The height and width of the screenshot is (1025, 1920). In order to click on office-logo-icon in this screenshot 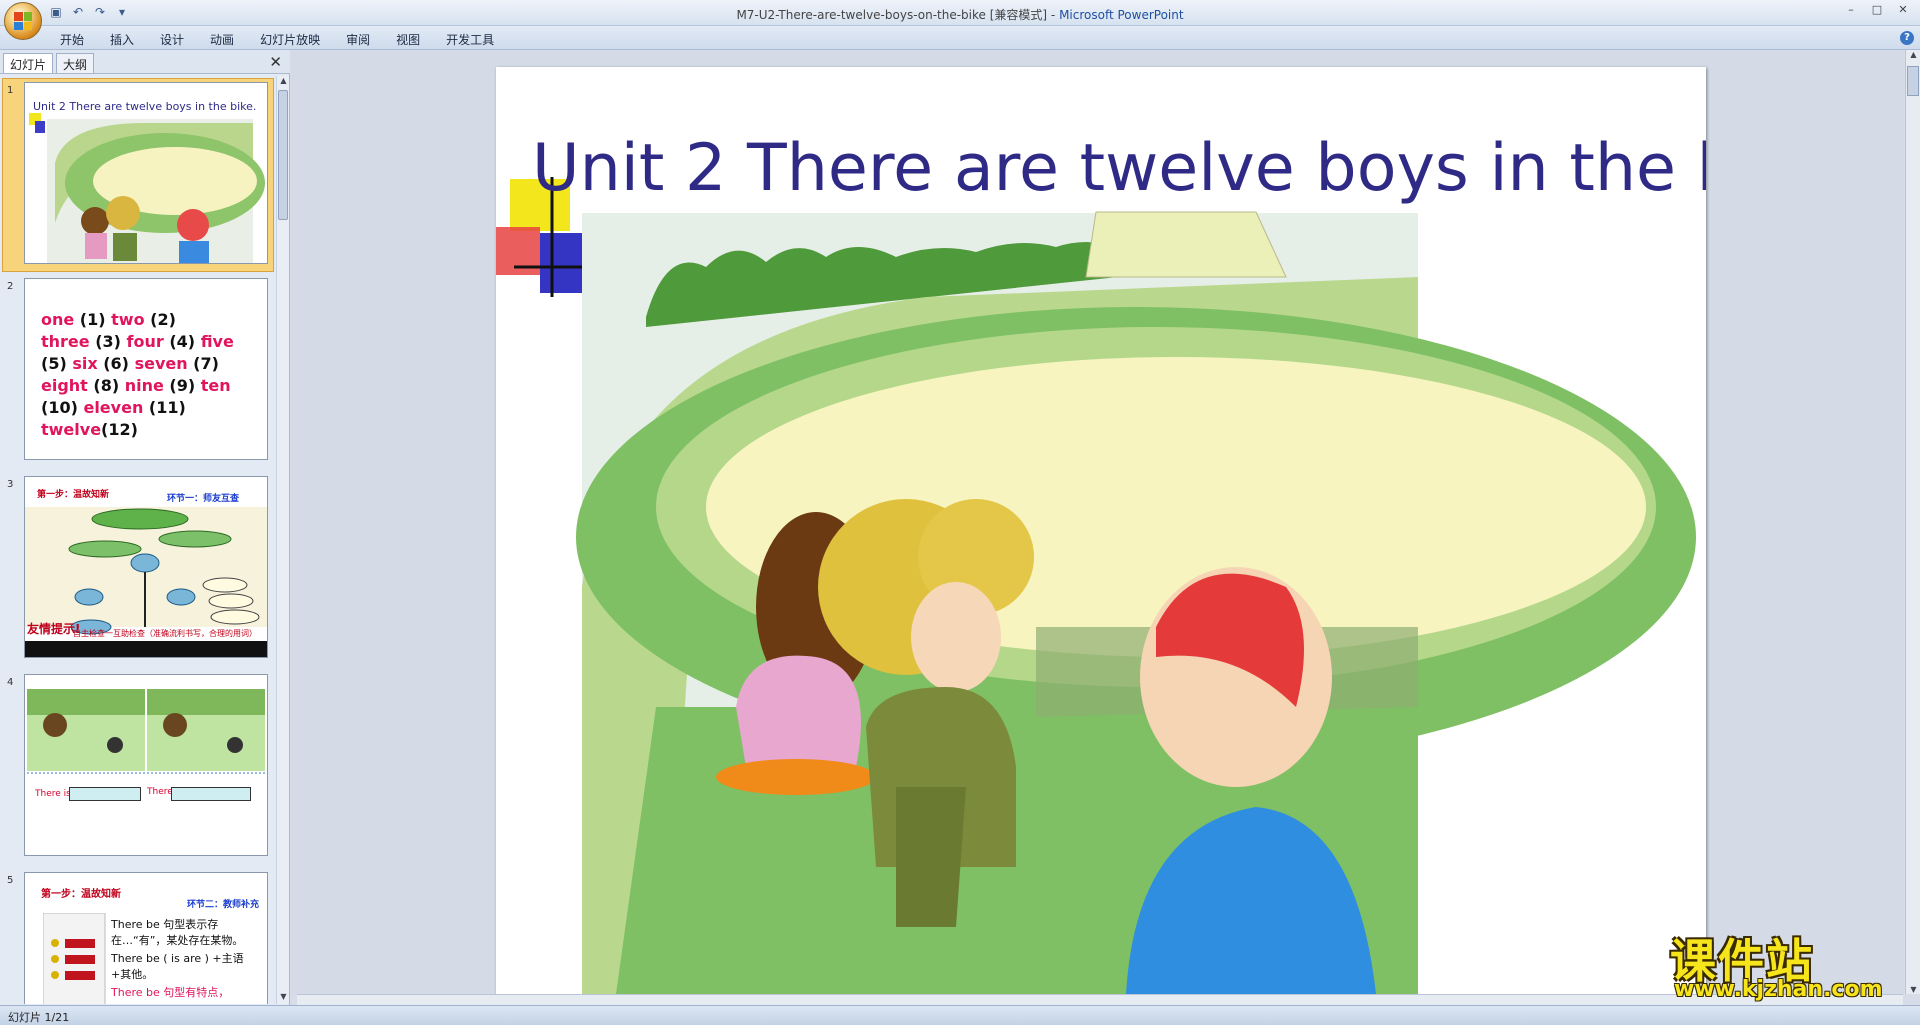, I will do `click(23, 21)`.